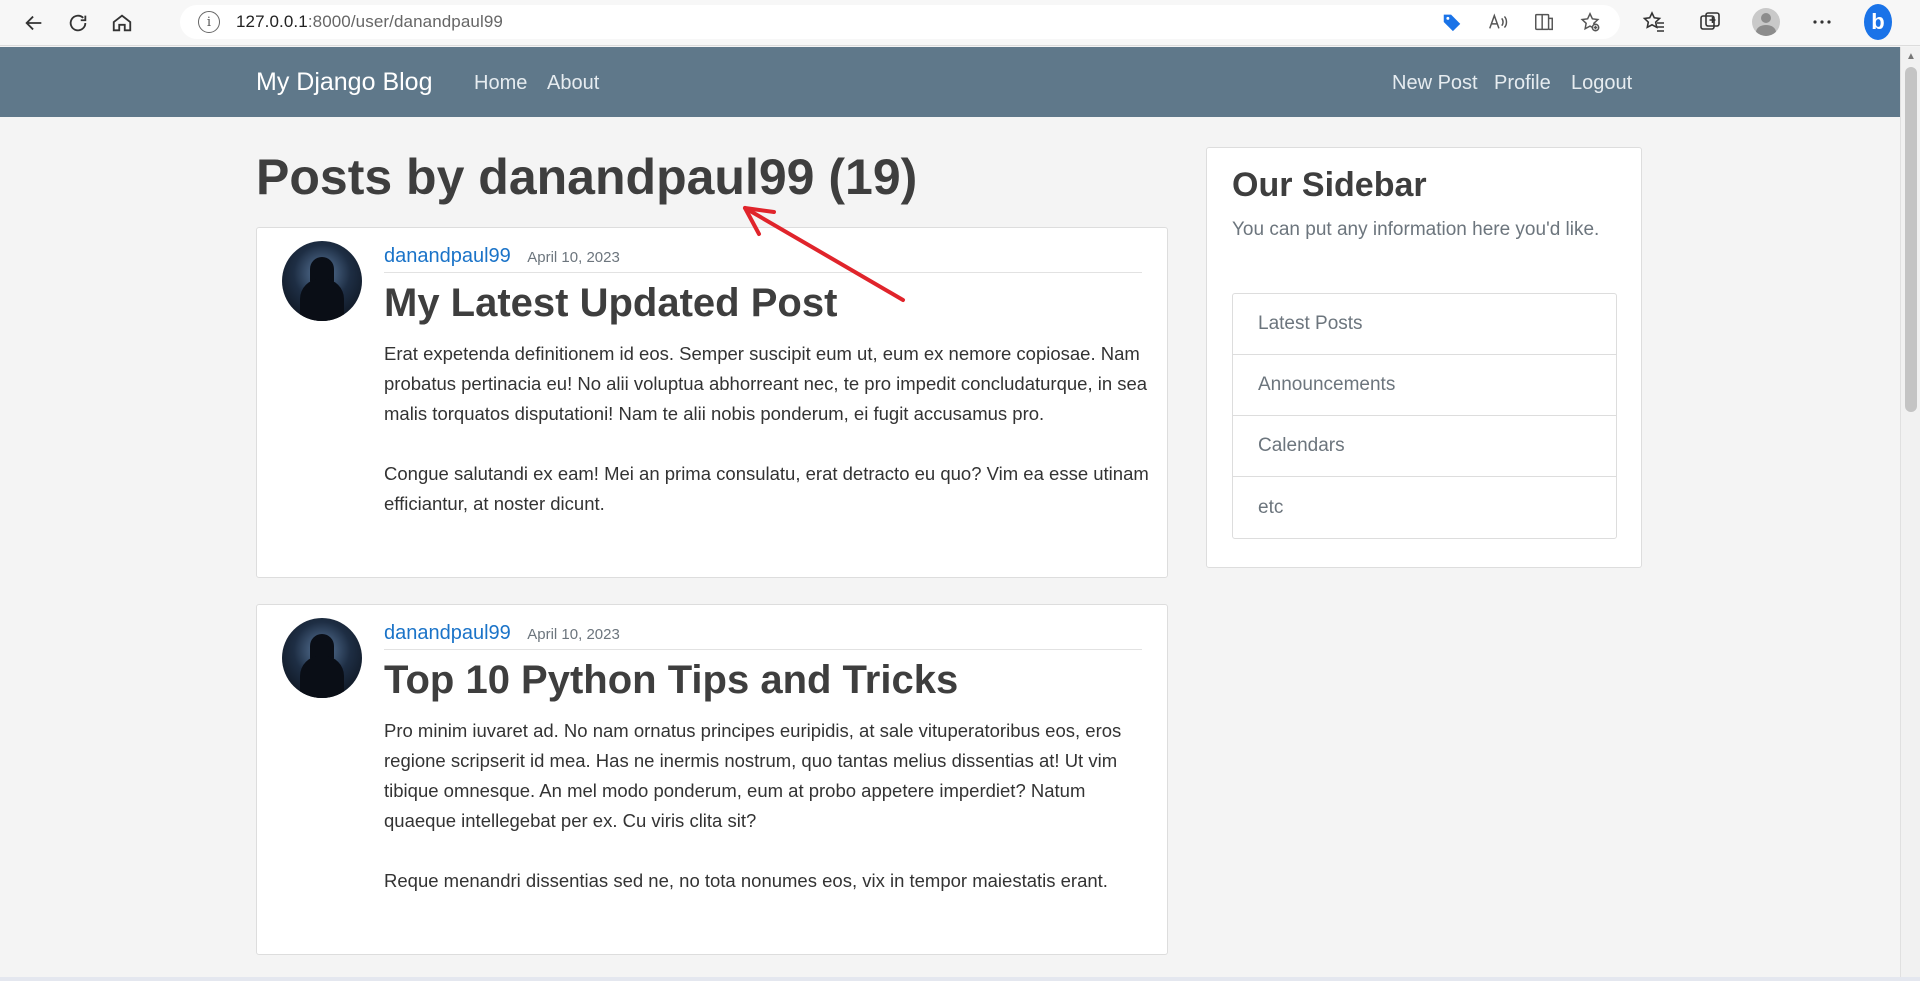 The height and width of the screenshot is (981, 1920). Describe the element at coordinates (1522, 83) in the screenshot. I see `nav-profile-link: Profile` at that location.